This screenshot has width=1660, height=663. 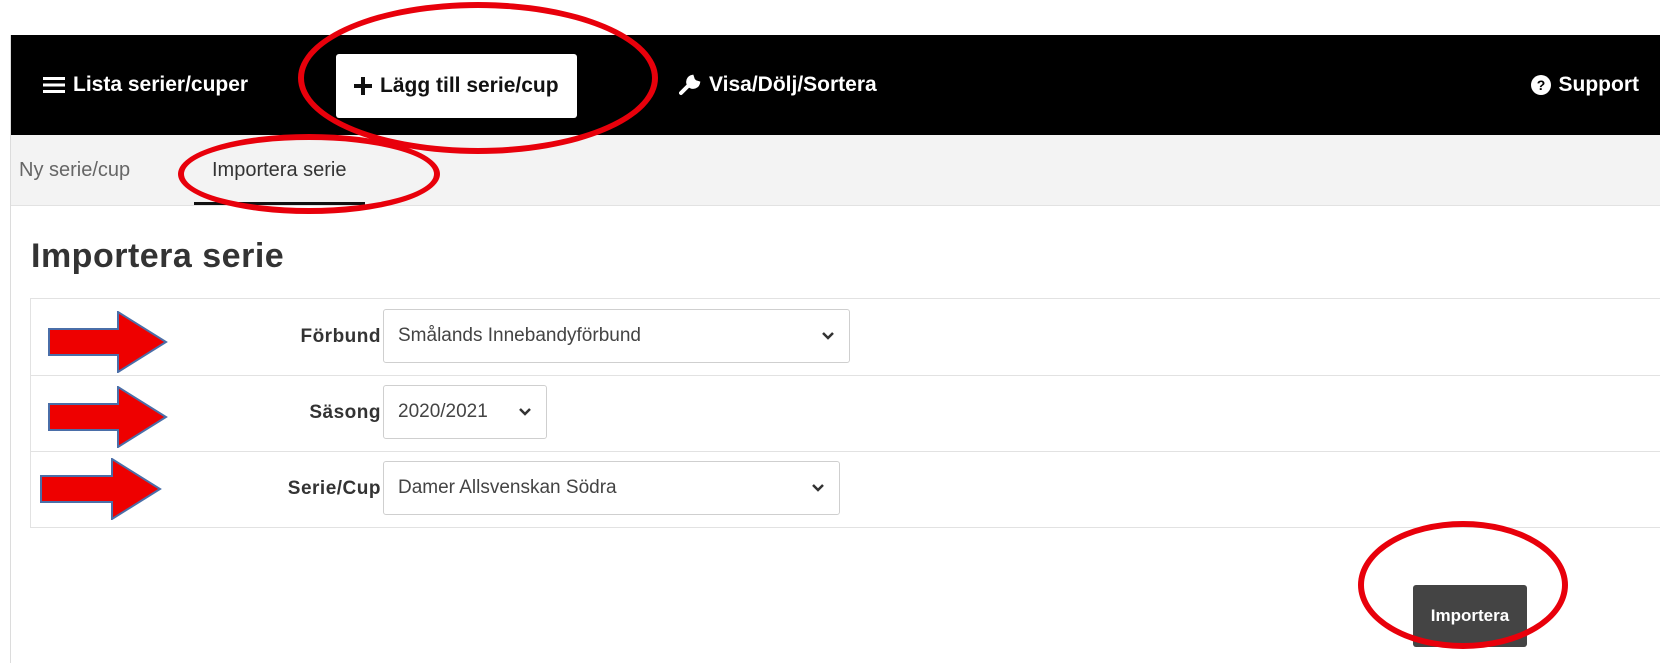 What do you see at coordinates (507, 487) in the screenshot?
I see `series-value: Damer Allsvenskan Södra` at bounding box center [507, 487].